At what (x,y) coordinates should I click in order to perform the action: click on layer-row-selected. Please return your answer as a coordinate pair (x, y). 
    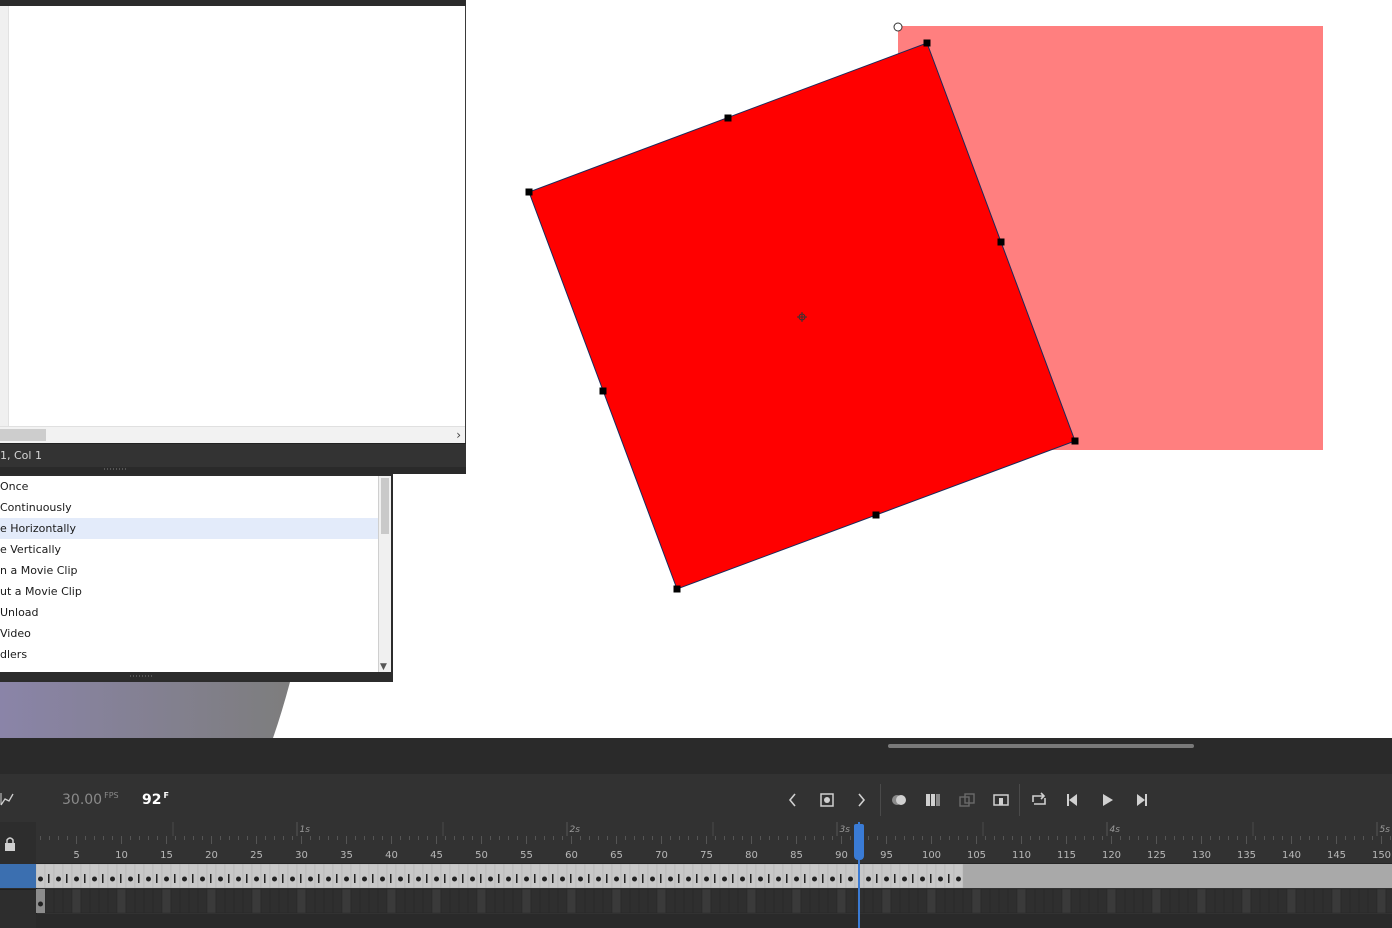
    Looking at the image, I should click on (18, 876).